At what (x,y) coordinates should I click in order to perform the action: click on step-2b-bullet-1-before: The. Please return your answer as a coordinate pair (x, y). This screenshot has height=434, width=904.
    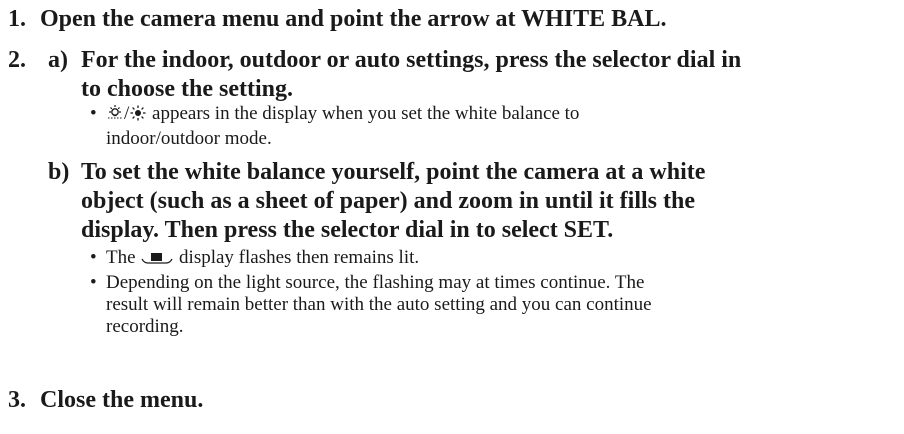
    Looking at the image, I should click on (123, 257).